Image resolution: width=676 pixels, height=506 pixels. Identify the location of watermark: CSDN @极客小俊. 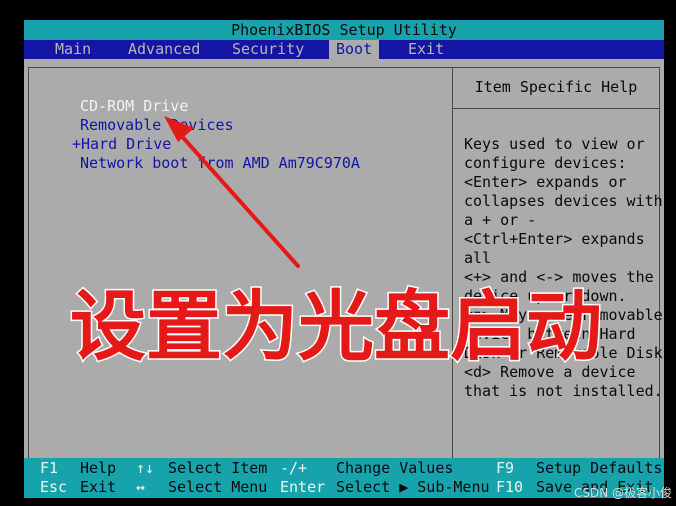
(623, 493).